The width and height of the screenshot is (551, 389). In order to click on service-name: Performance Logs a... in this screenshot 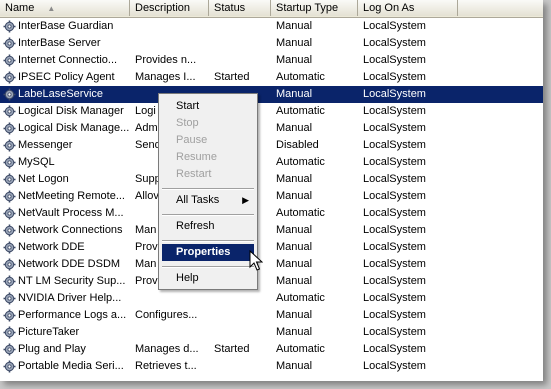, I will do `click(72, 315)`.